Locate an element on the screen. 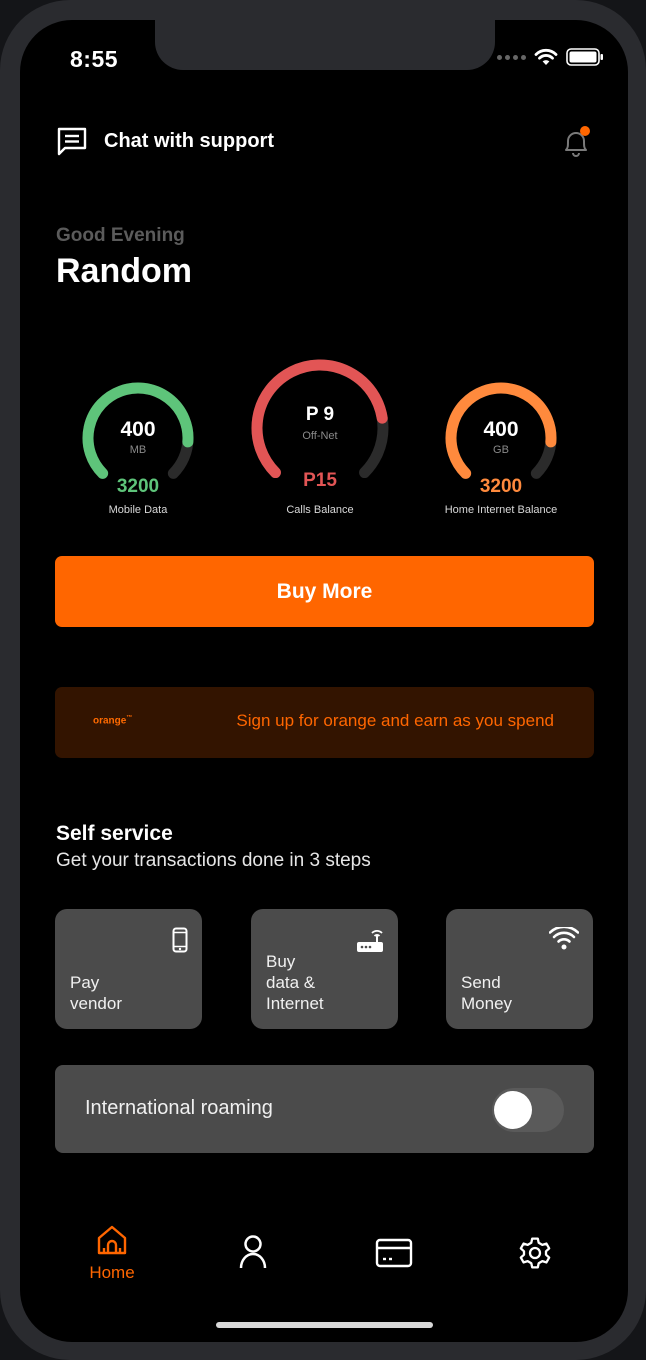 This screenshot has width=646, height=1360. notch is located at coordinates (325, 45).